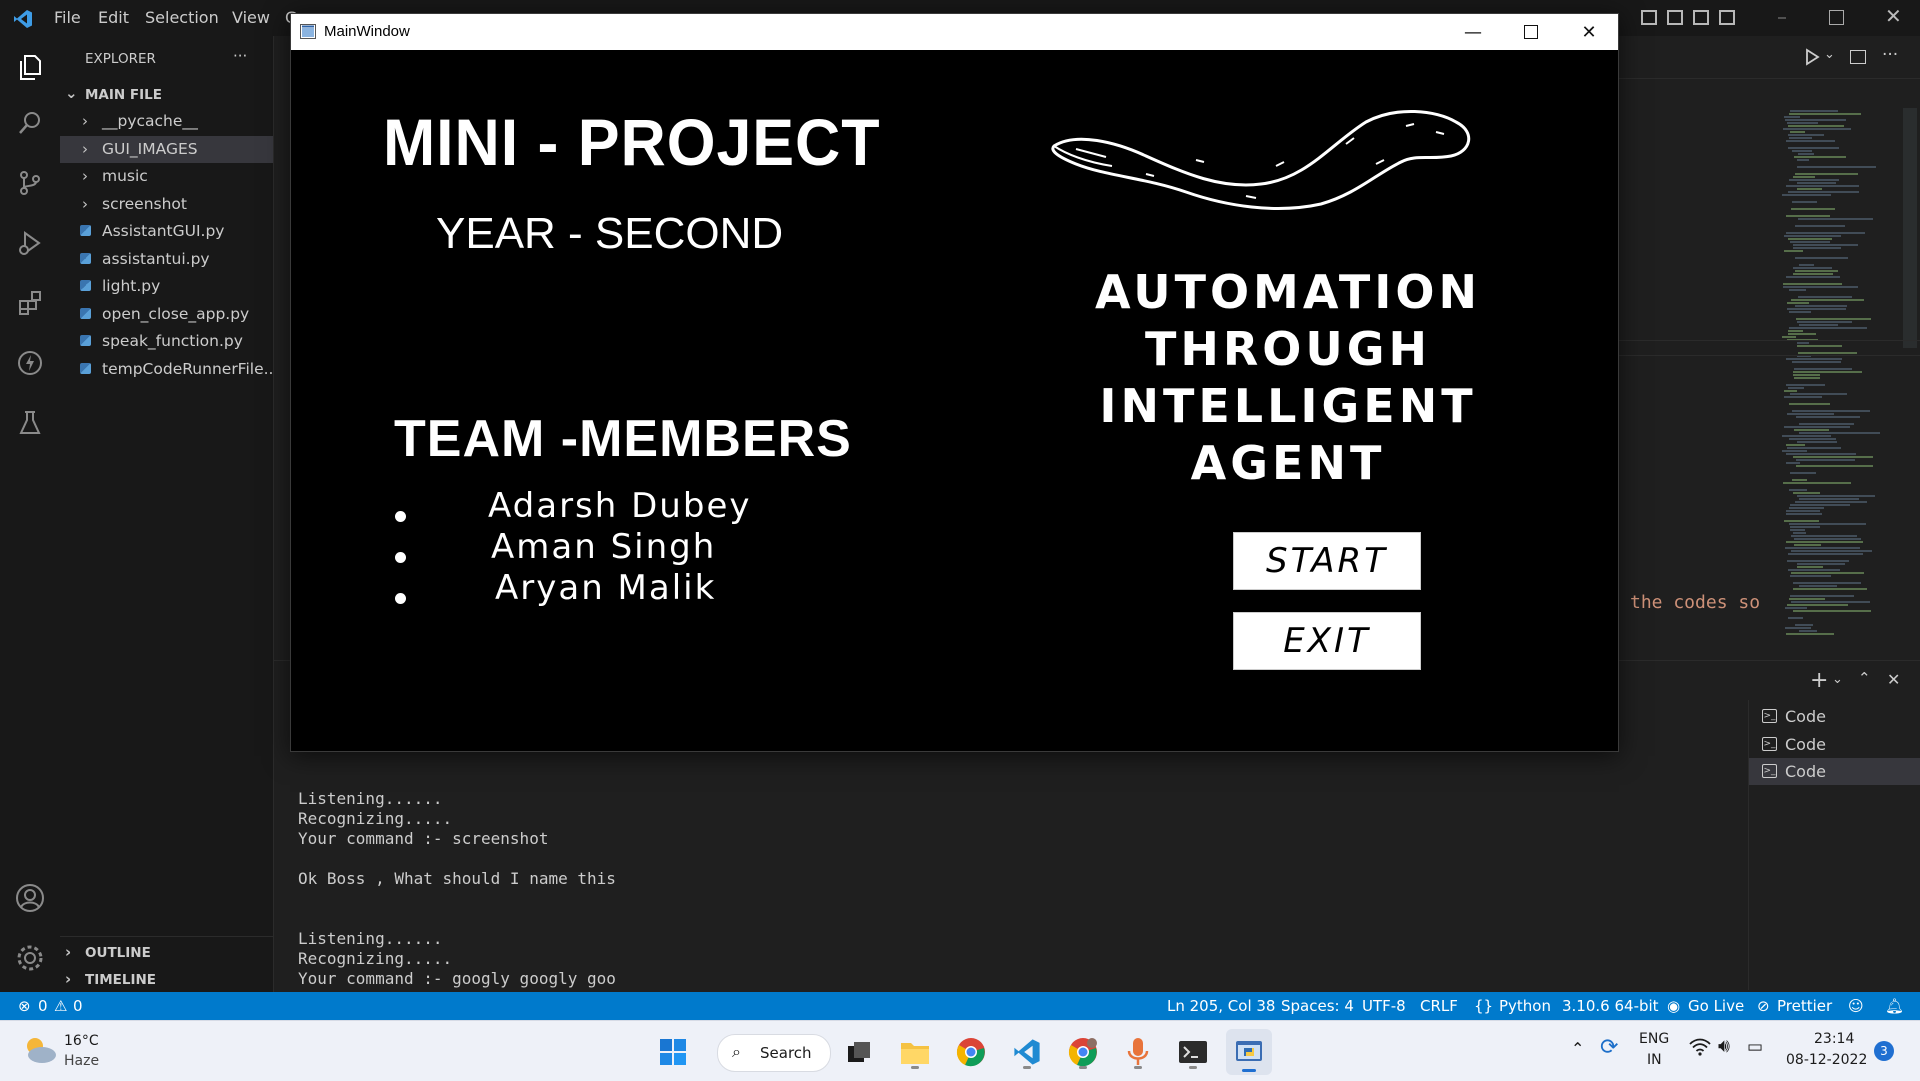  What do you see at coordinates (1673, 1006) in the screenshot?
I see `broadcast-icon: ◉` at bounding box center [1673, 1006].